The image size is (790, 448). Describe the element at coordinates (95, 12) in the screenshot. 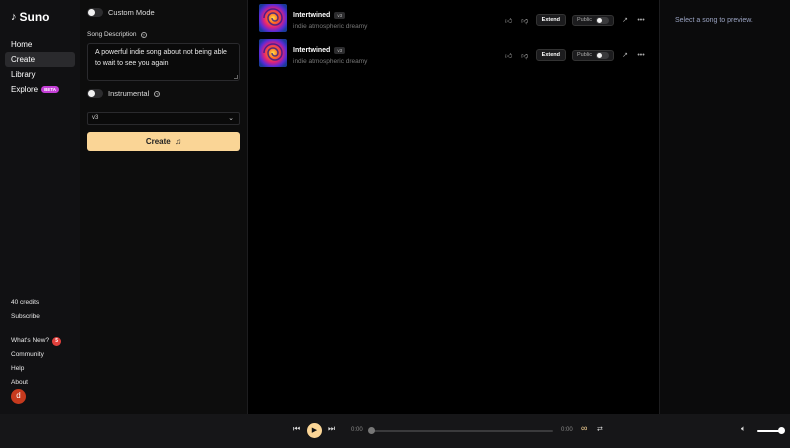

I see `custom-mode-toggle` at that location.